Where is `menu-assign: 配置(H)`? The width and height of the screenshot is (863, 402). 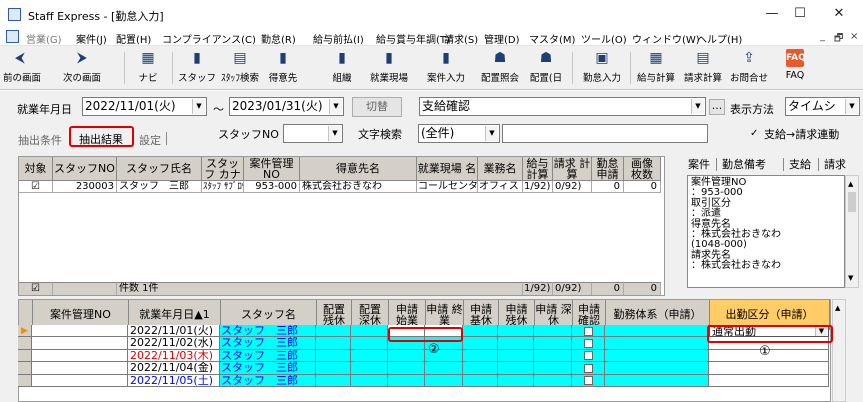 menu-assign: 配置(H) is located at coordinates (133, 38).